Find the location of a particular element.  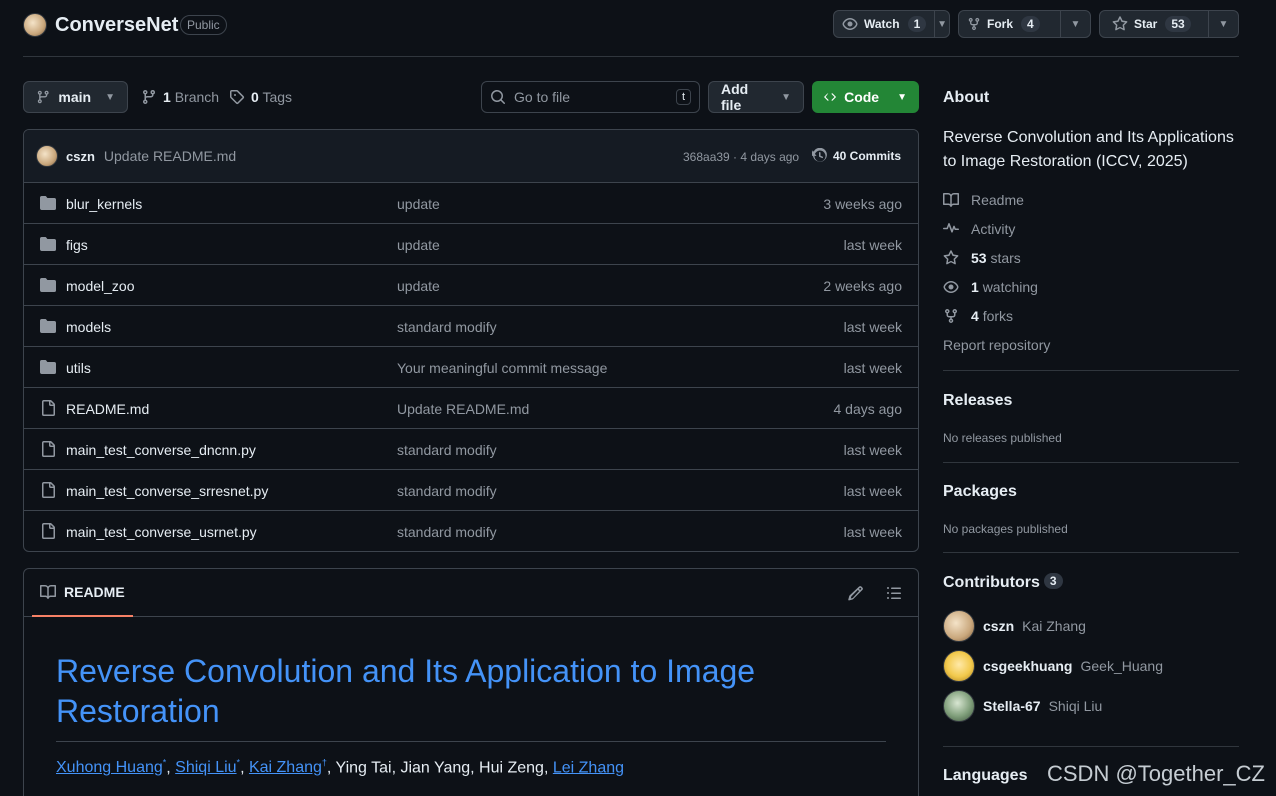

file-commit-date: 4 days ago is located at coordinates (868, 409).